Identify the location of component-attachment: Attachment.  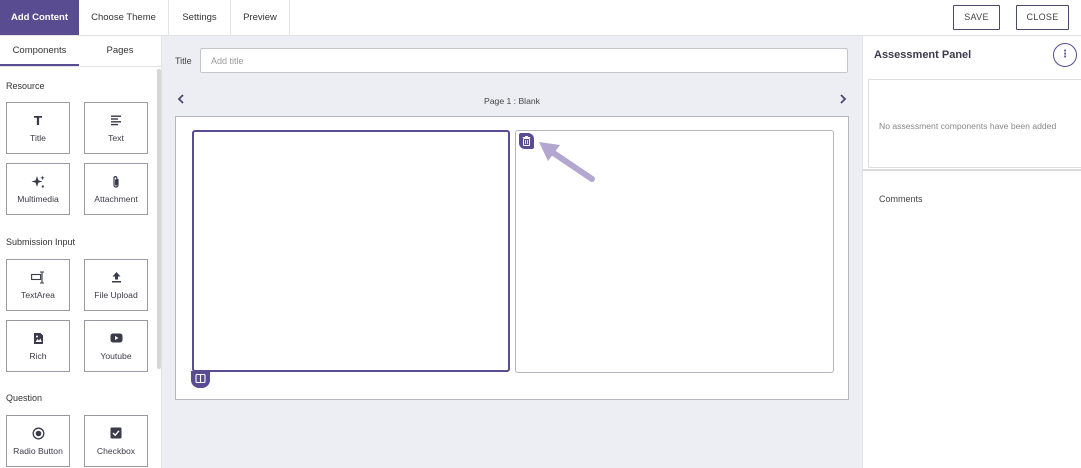
(116, 189).